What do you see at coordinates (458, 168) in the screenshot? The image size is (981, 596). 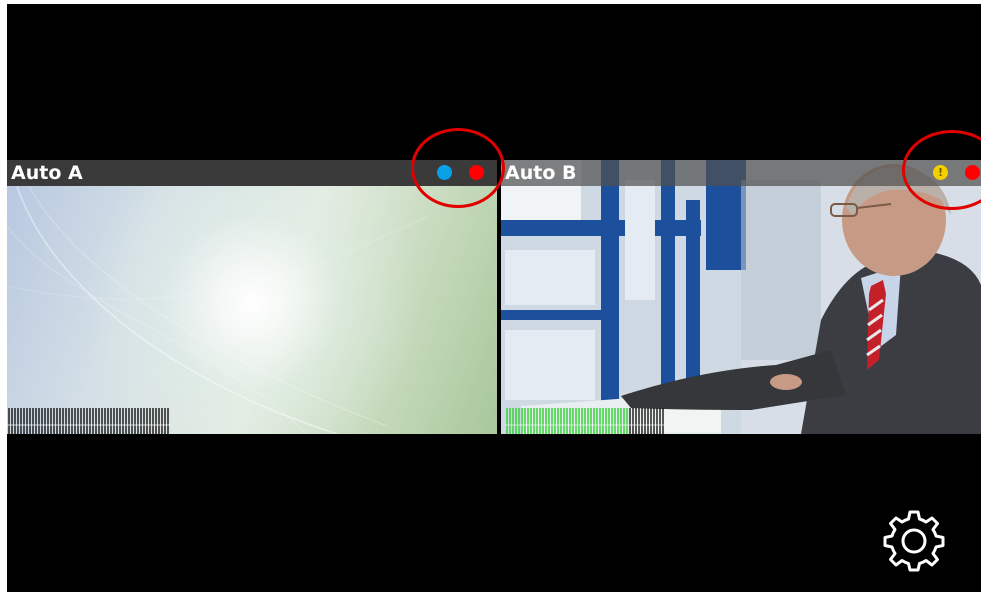 I see `highlight-ring` at bounding box center [458, 168].